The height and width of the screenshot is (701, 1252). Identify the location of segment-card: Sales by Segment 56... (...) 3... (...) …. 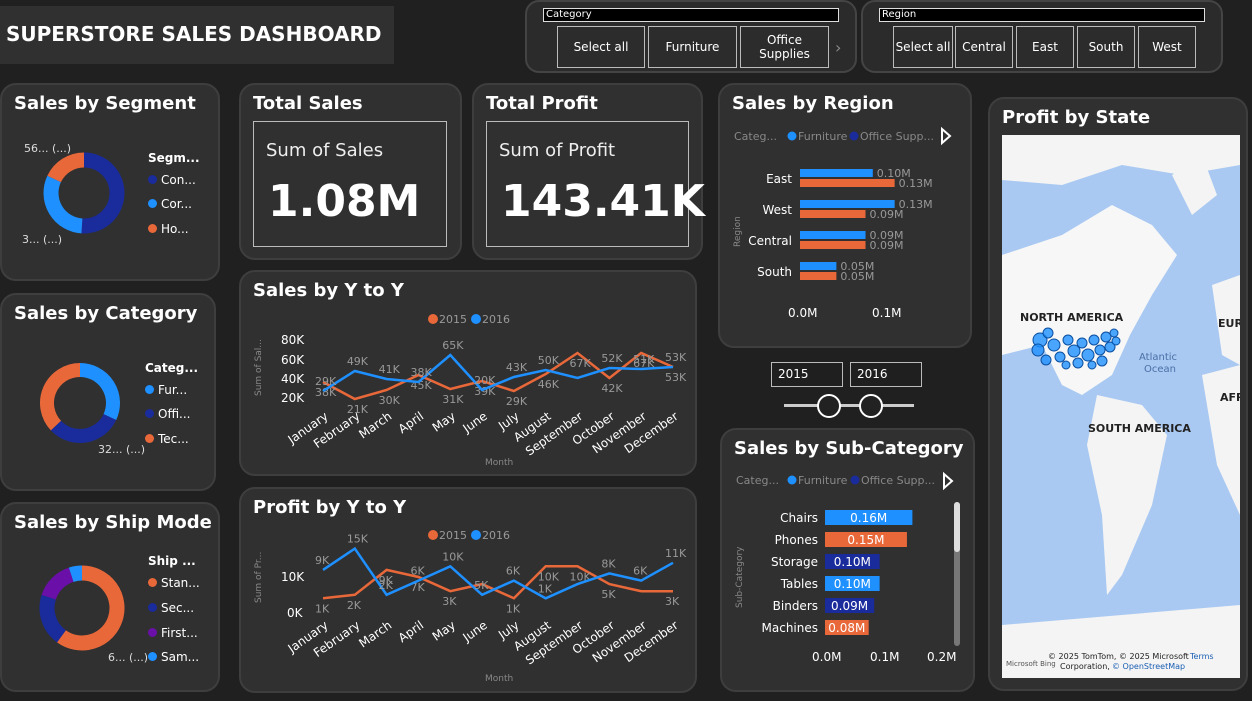
(110, 182).